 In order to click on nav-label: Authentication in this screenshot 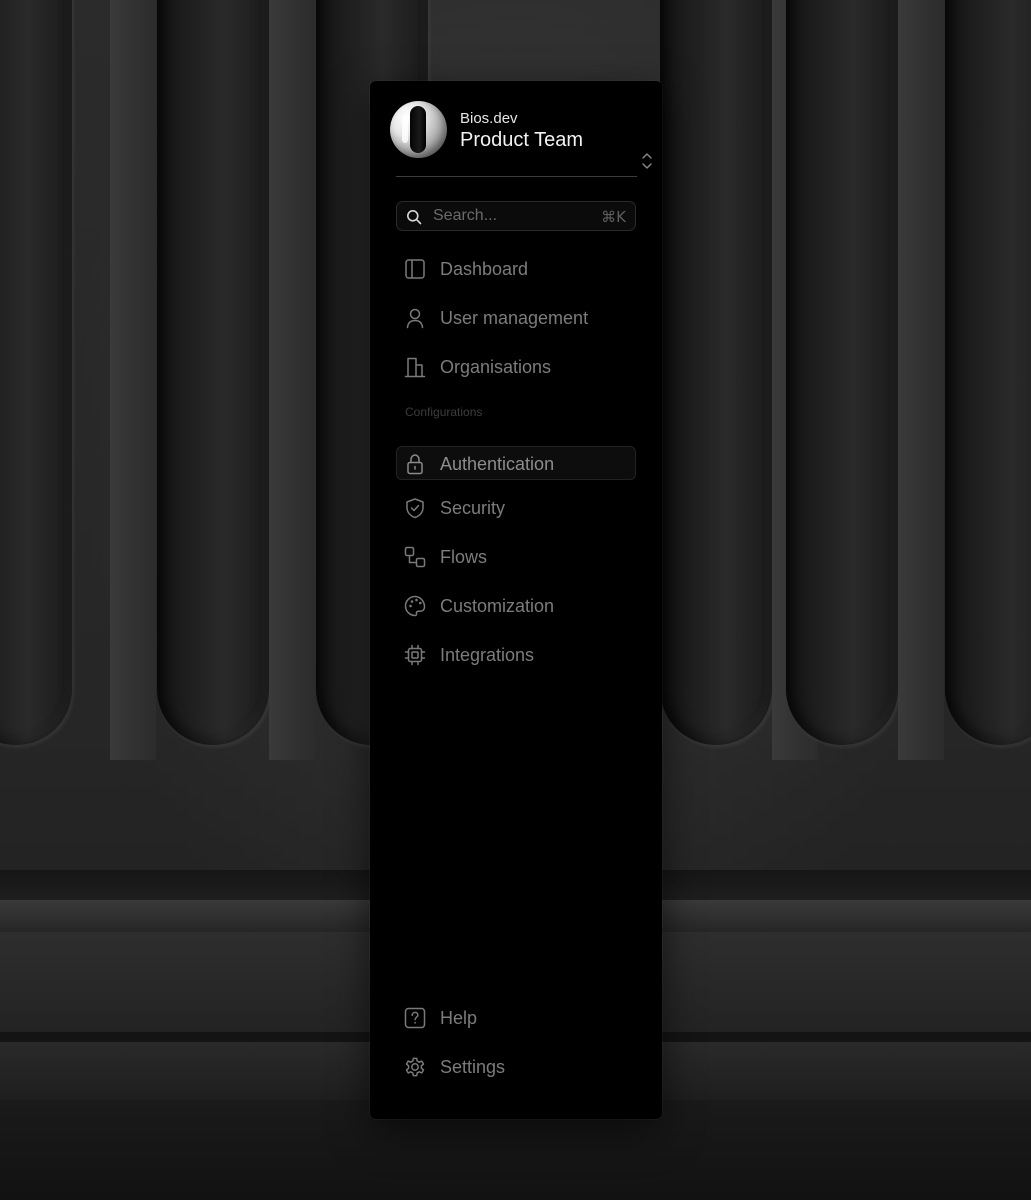, I will do `click(497, 464)`.